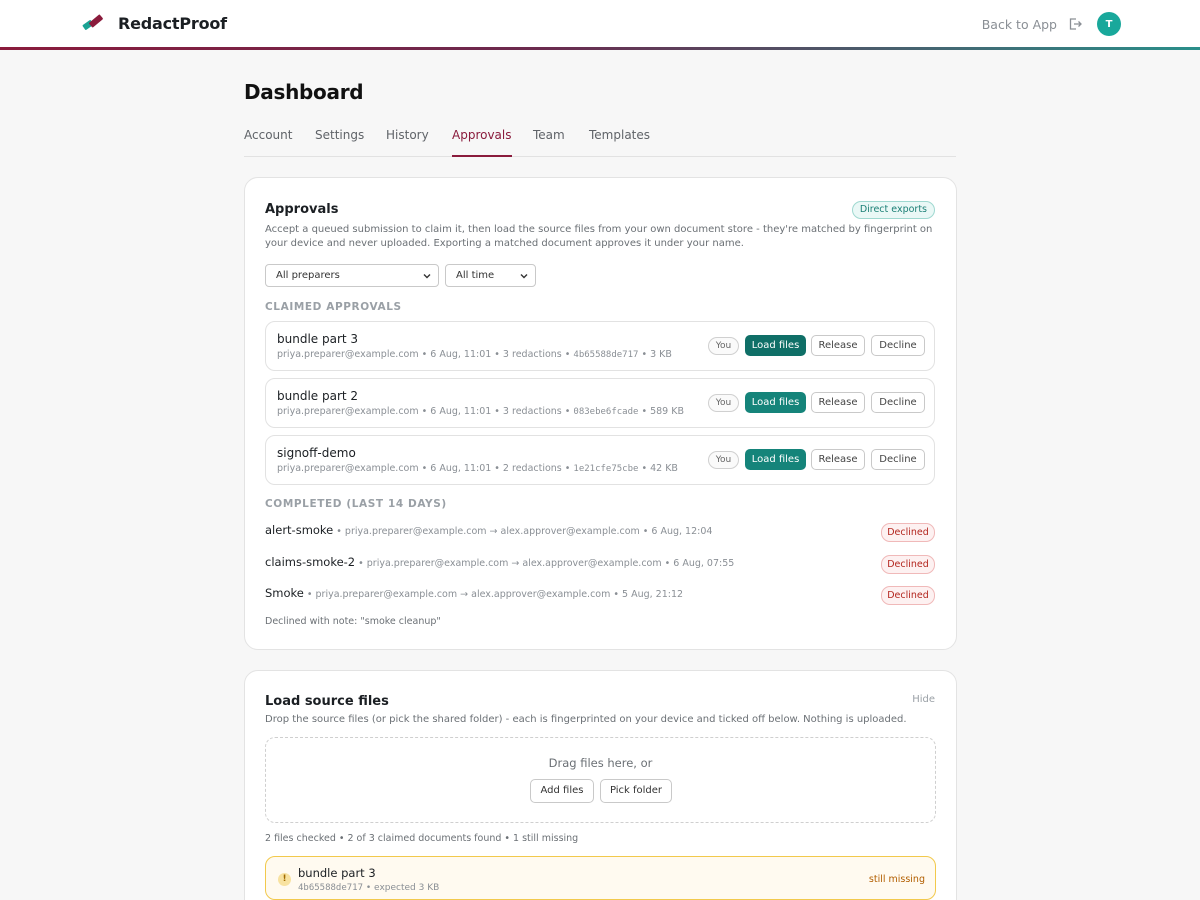  What do you see at coordinates (268, 142) in the screenshot?
I see `tab-account: Account` at bounding box center [268, 142].